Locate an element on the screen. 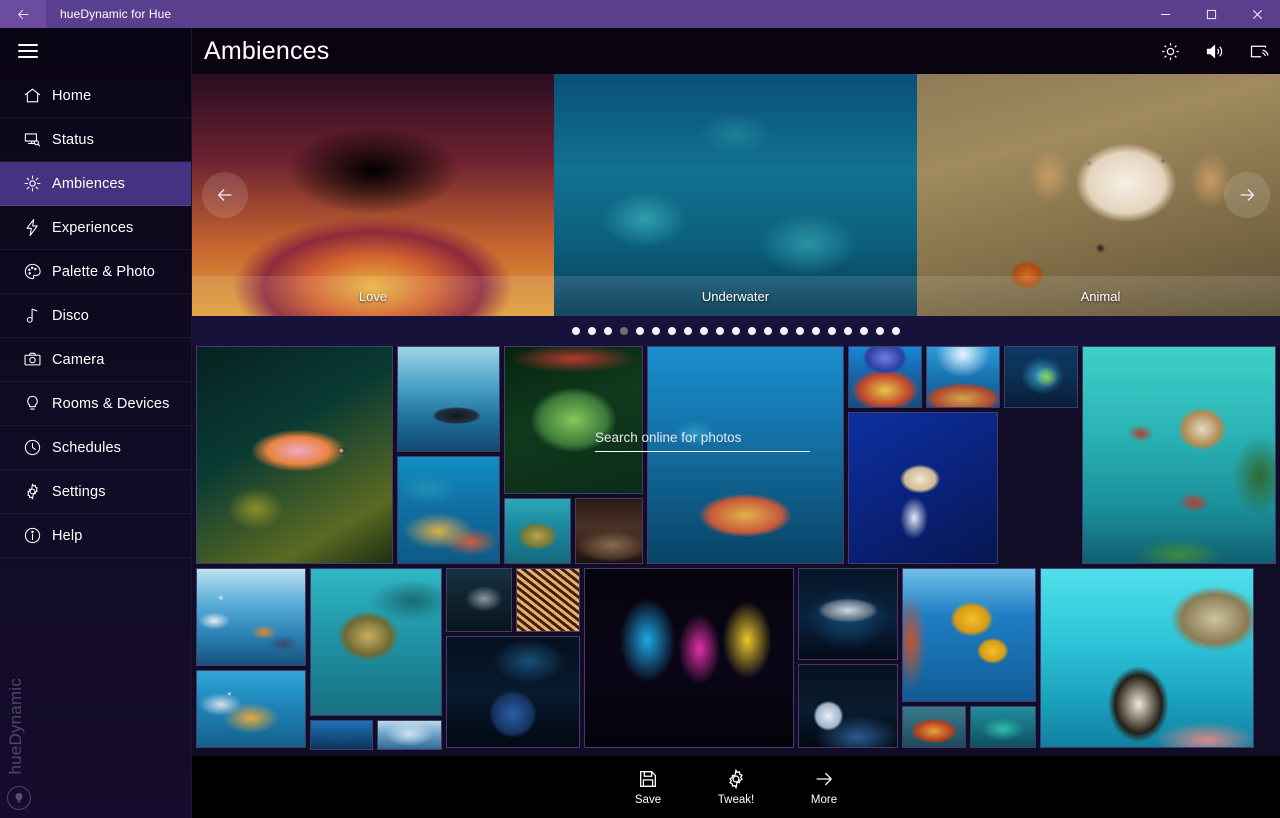 The width and height of the screenshot is (1280, 818). sidebar-item-schedules: Schedules is located at coordinates (95, 448).